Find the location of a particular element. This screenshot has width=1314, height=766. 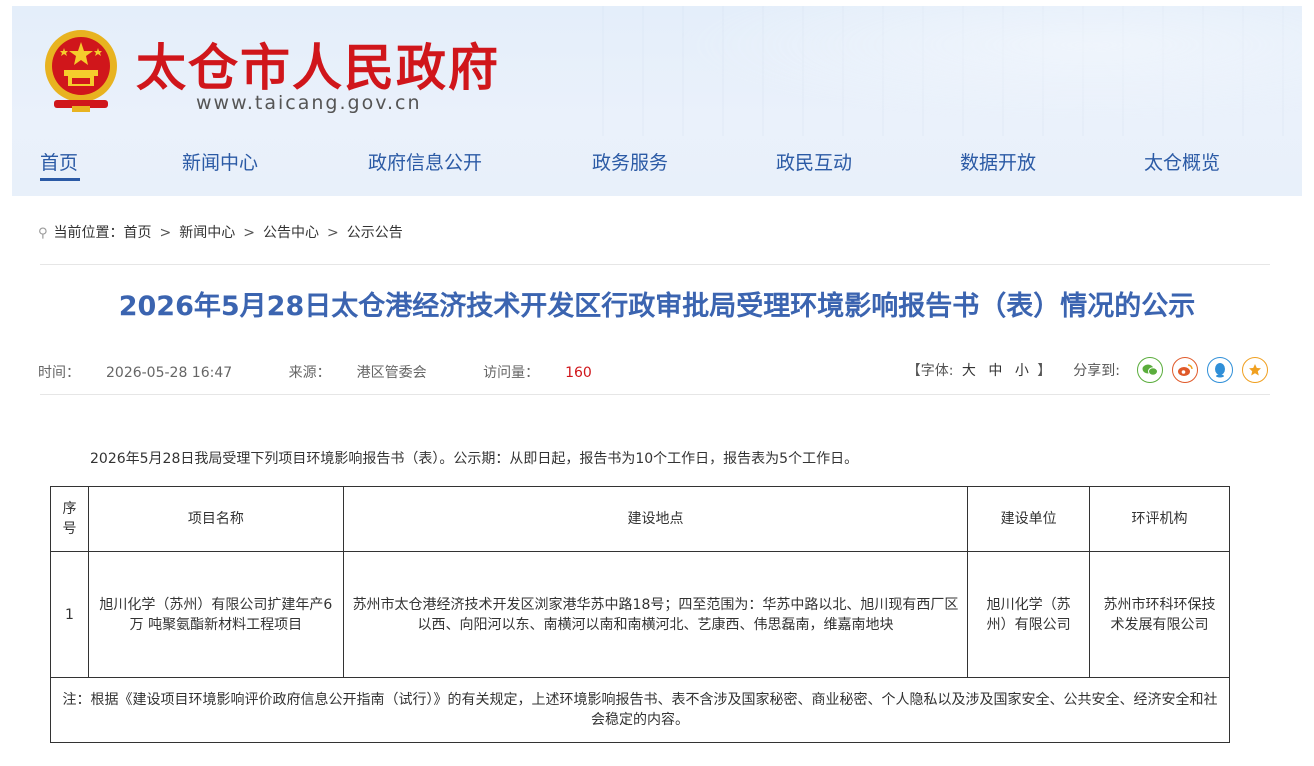

font-size-control: 【字体: 大 中 小 】 is located at coordinates (979, 371).